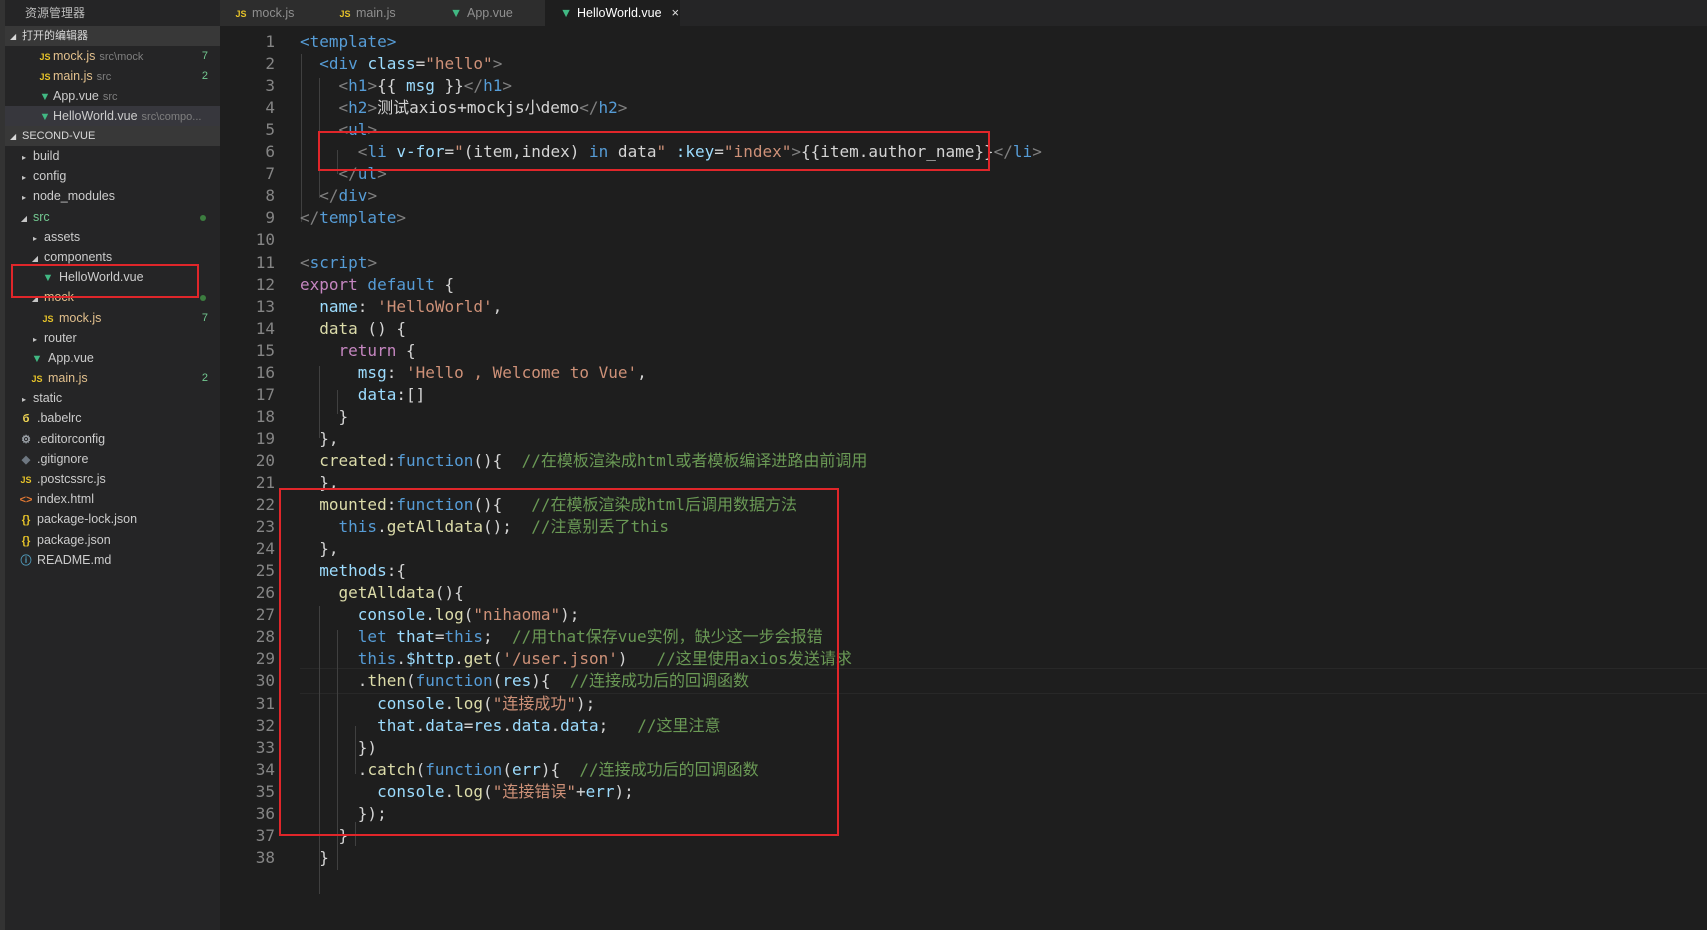 Image resolution: width=1707 pixels, height=930 pixels. Describe the element at coordinates (112, 499) in the screenshot. I see `tree-item-index-html: <> index.html` at that location.